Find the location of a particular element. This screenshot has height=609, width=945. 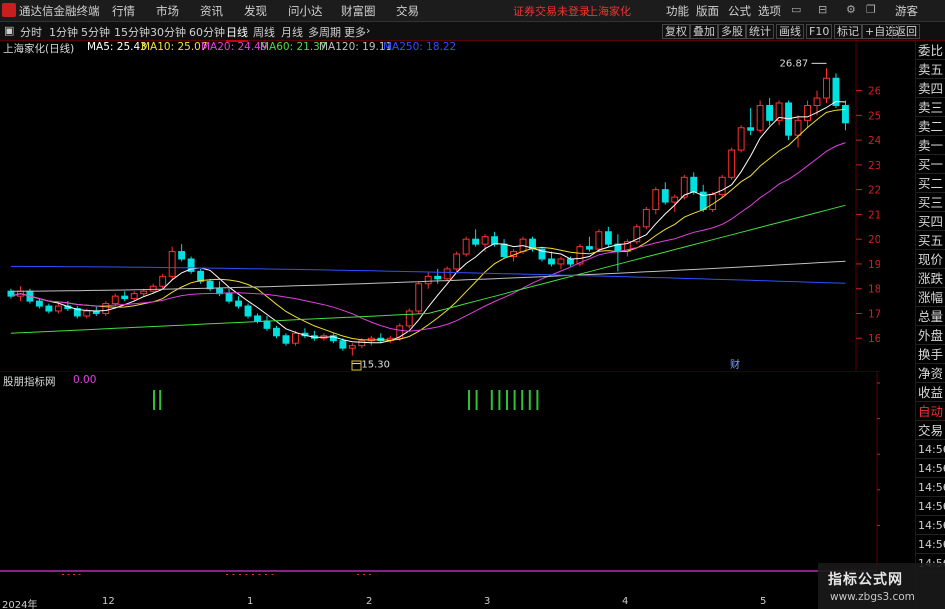

period-more: 更多 is located at coordinates (355, 32).